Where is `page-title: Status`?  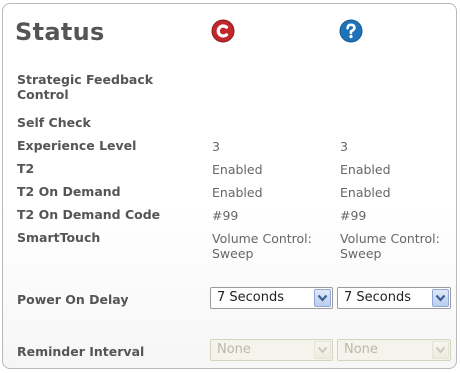 page-title: Status is located at coordinates (60, 32).